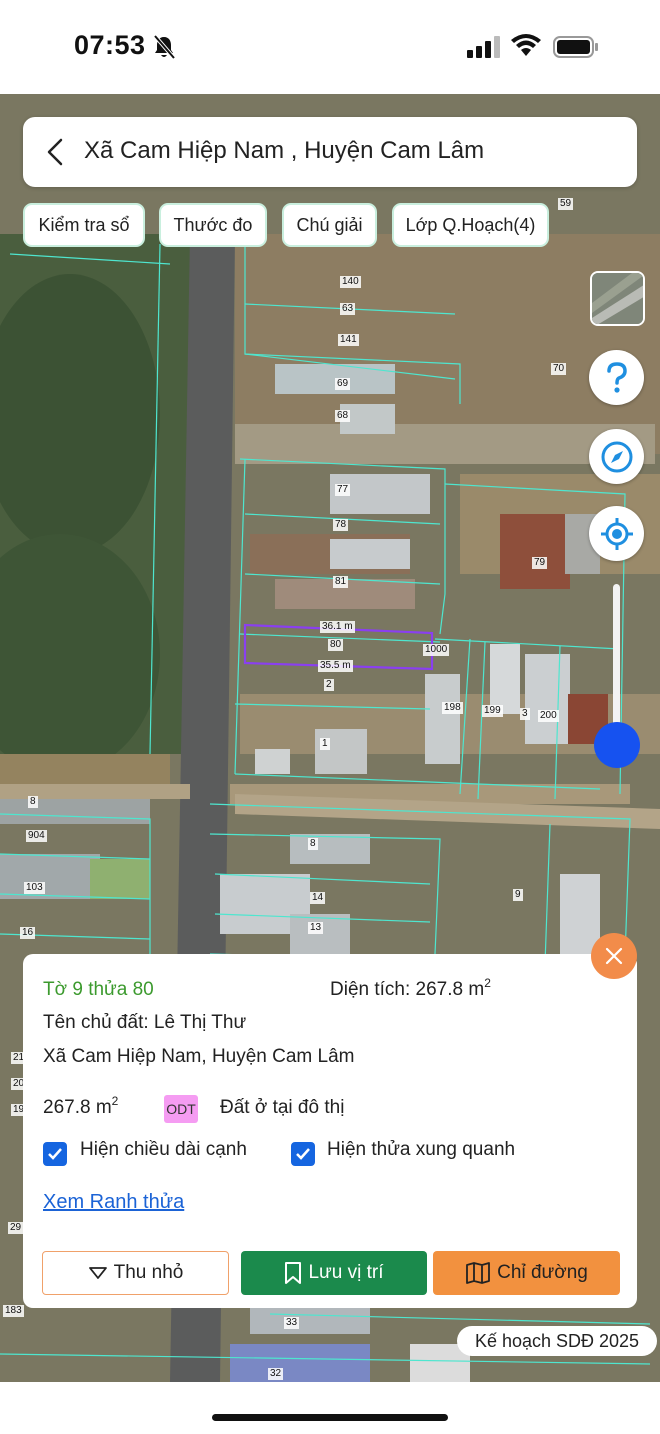  I want to click on location-header: Xã Cam Hiệp Nam , Huyện Cam Lâm, so click(330, 152).